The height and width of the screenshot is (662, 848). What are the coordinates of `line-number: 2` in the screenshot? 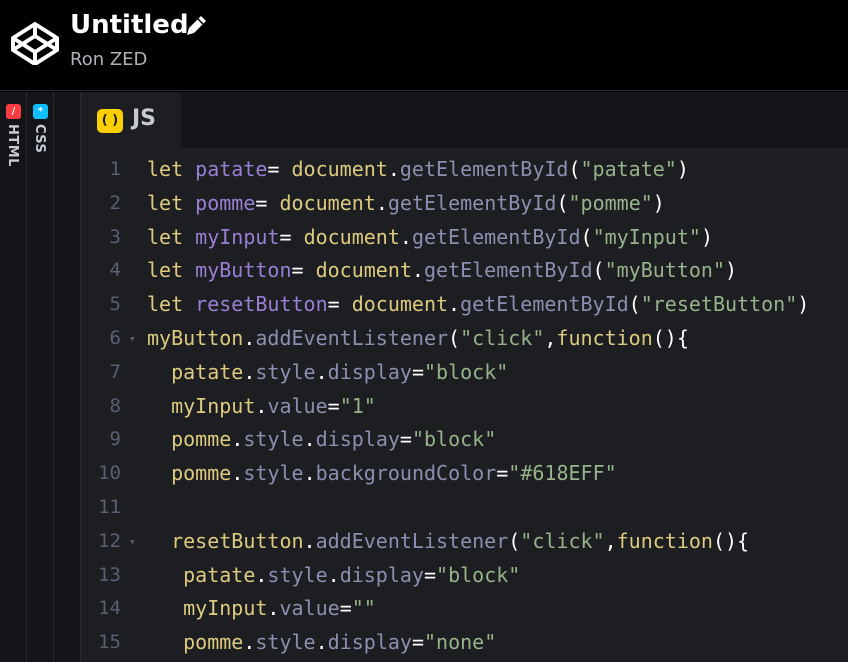 It's located at (115, 202).